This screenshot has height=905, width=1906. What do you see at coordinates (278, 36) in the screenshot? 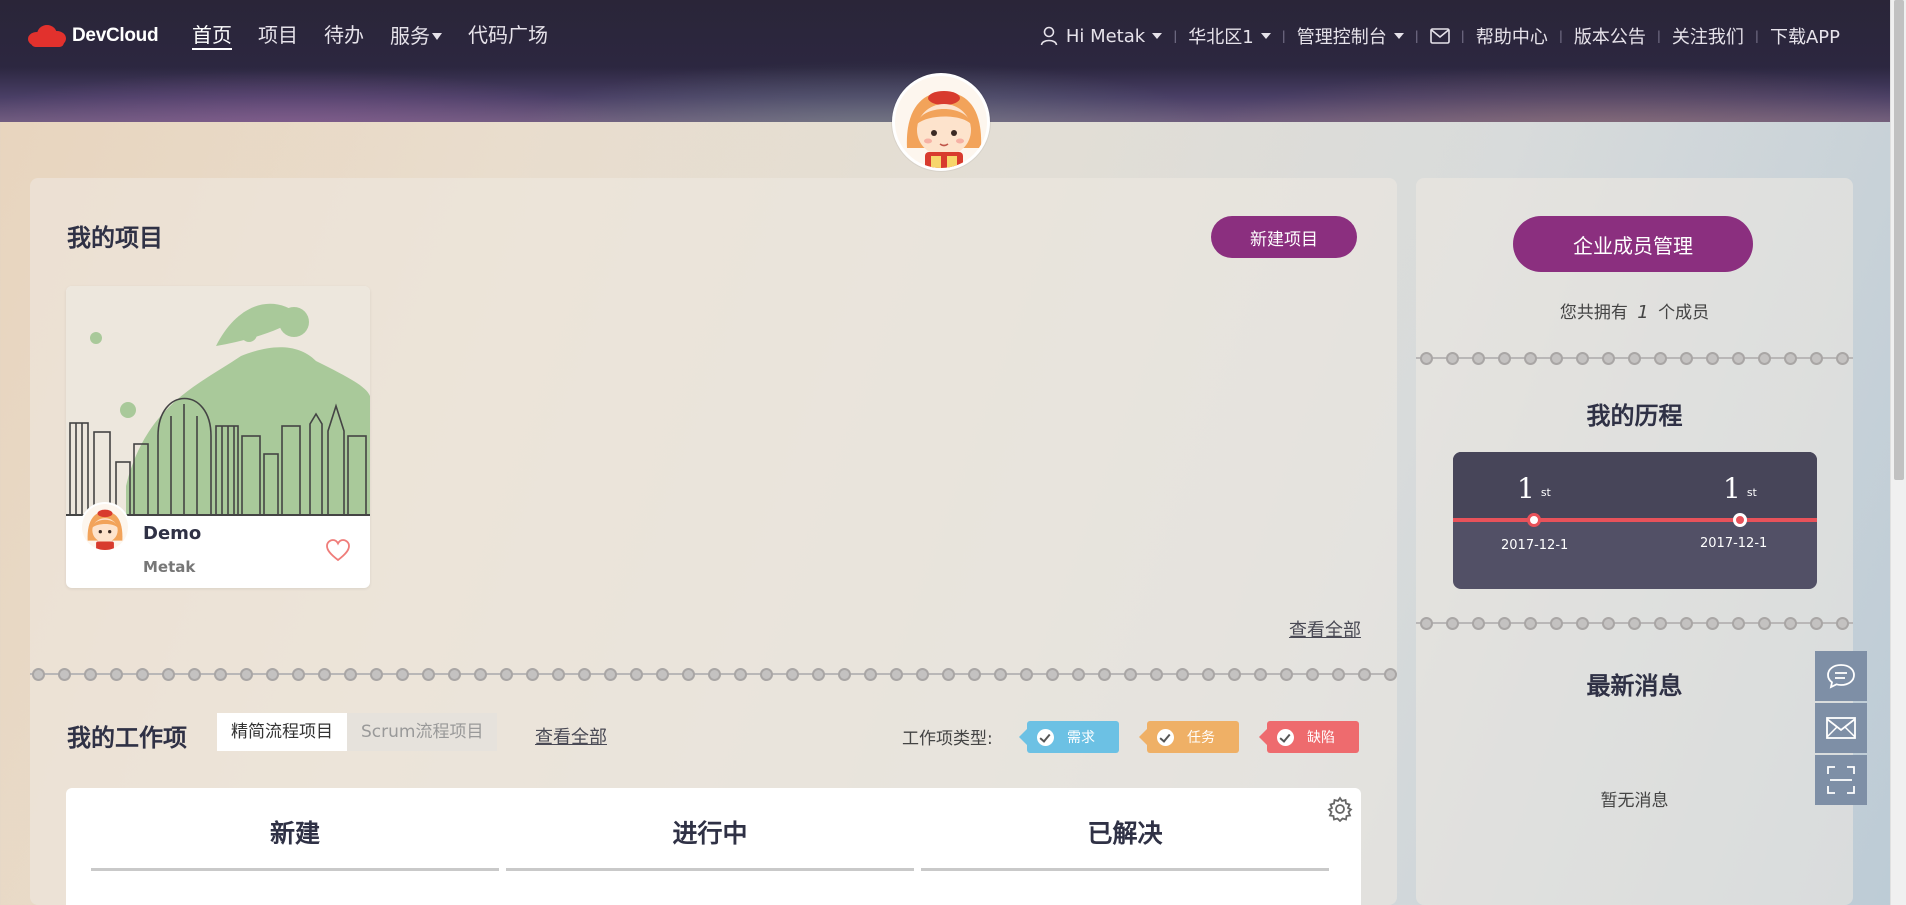
I see `nav-projects: 项目` at bounding box center [278, 36].